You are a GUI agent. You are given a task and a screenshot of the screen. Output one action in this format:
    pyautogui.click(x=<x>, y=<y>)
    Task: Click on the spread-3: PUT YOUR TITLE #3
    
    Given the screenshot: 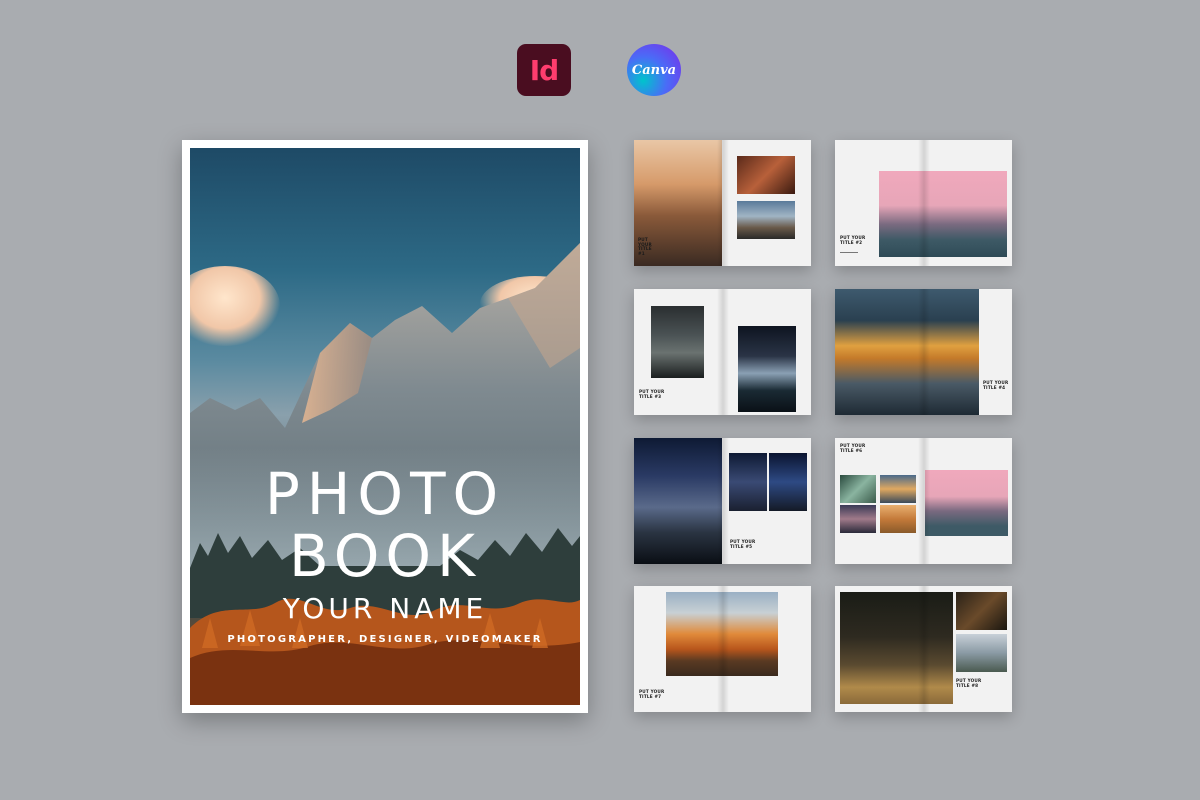 What is the action you would take?
    pyautogui.click(x=722, y=352)
    